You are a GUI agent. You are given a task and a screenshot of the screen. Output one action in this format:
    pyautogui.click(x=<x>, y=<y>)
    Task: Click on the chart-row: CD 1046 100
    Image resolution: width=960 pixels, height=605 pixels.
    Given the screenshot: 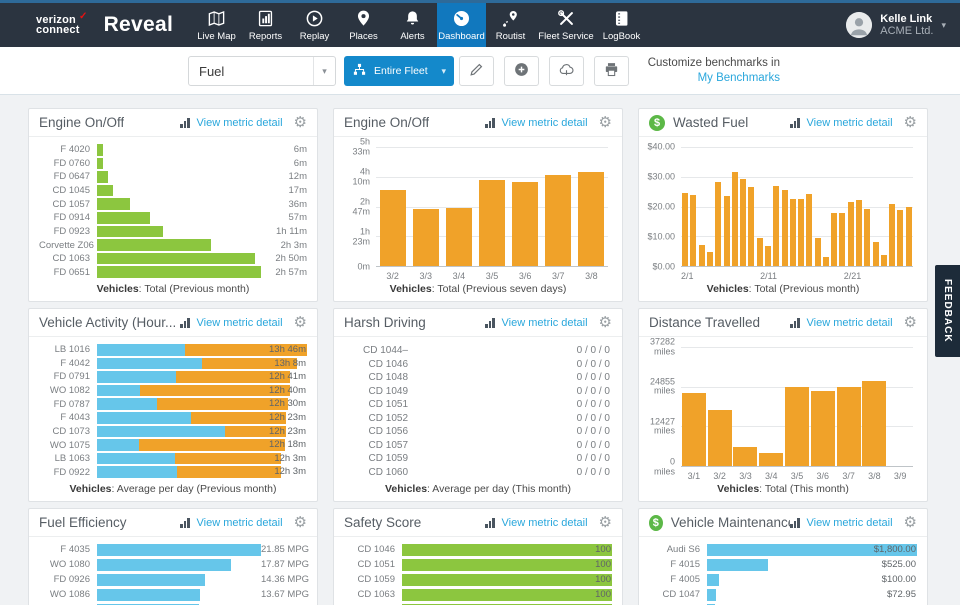 What is the action you would take?
    pyautogui.click(x=478, y=550)
    